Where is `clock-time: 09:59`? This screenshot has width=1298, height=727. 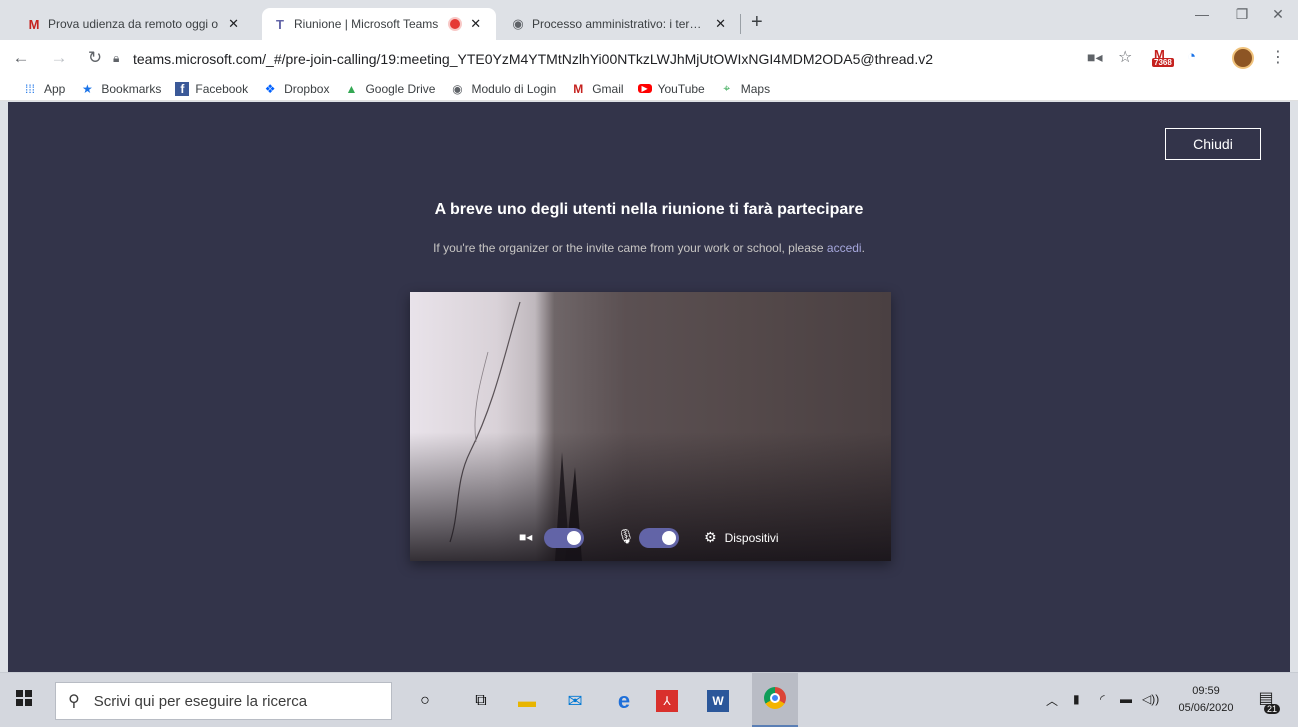
clock-time: 09:59 is located at coordinates (1206, 691).